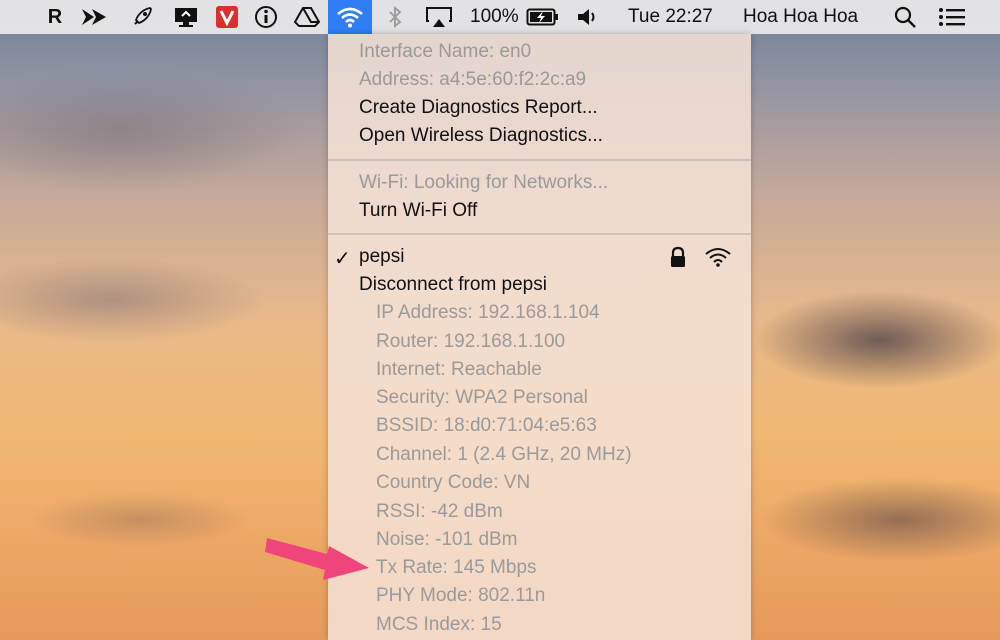 The image size is (1000, 640). Describe the element at coordinates (439, 511) in the screenshot. I see `rssi: RSSI: -42 dBm` at that location.